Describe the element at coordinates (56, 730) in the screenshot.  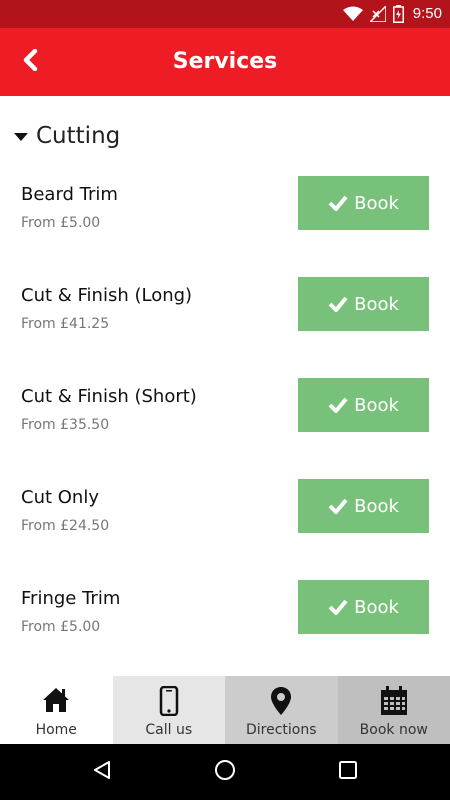
I see `nav-label: Home` at that location.